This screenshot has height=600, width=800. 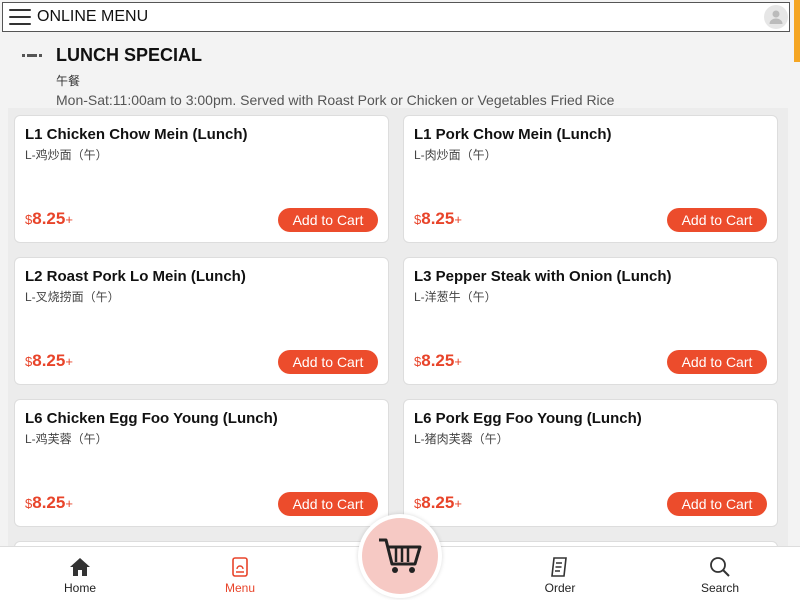 What do you see at coordinates (455, 155) in the screenshot?
I see `item-subtitle: L-肉炒面（午）` at bounding box center [455, 155].